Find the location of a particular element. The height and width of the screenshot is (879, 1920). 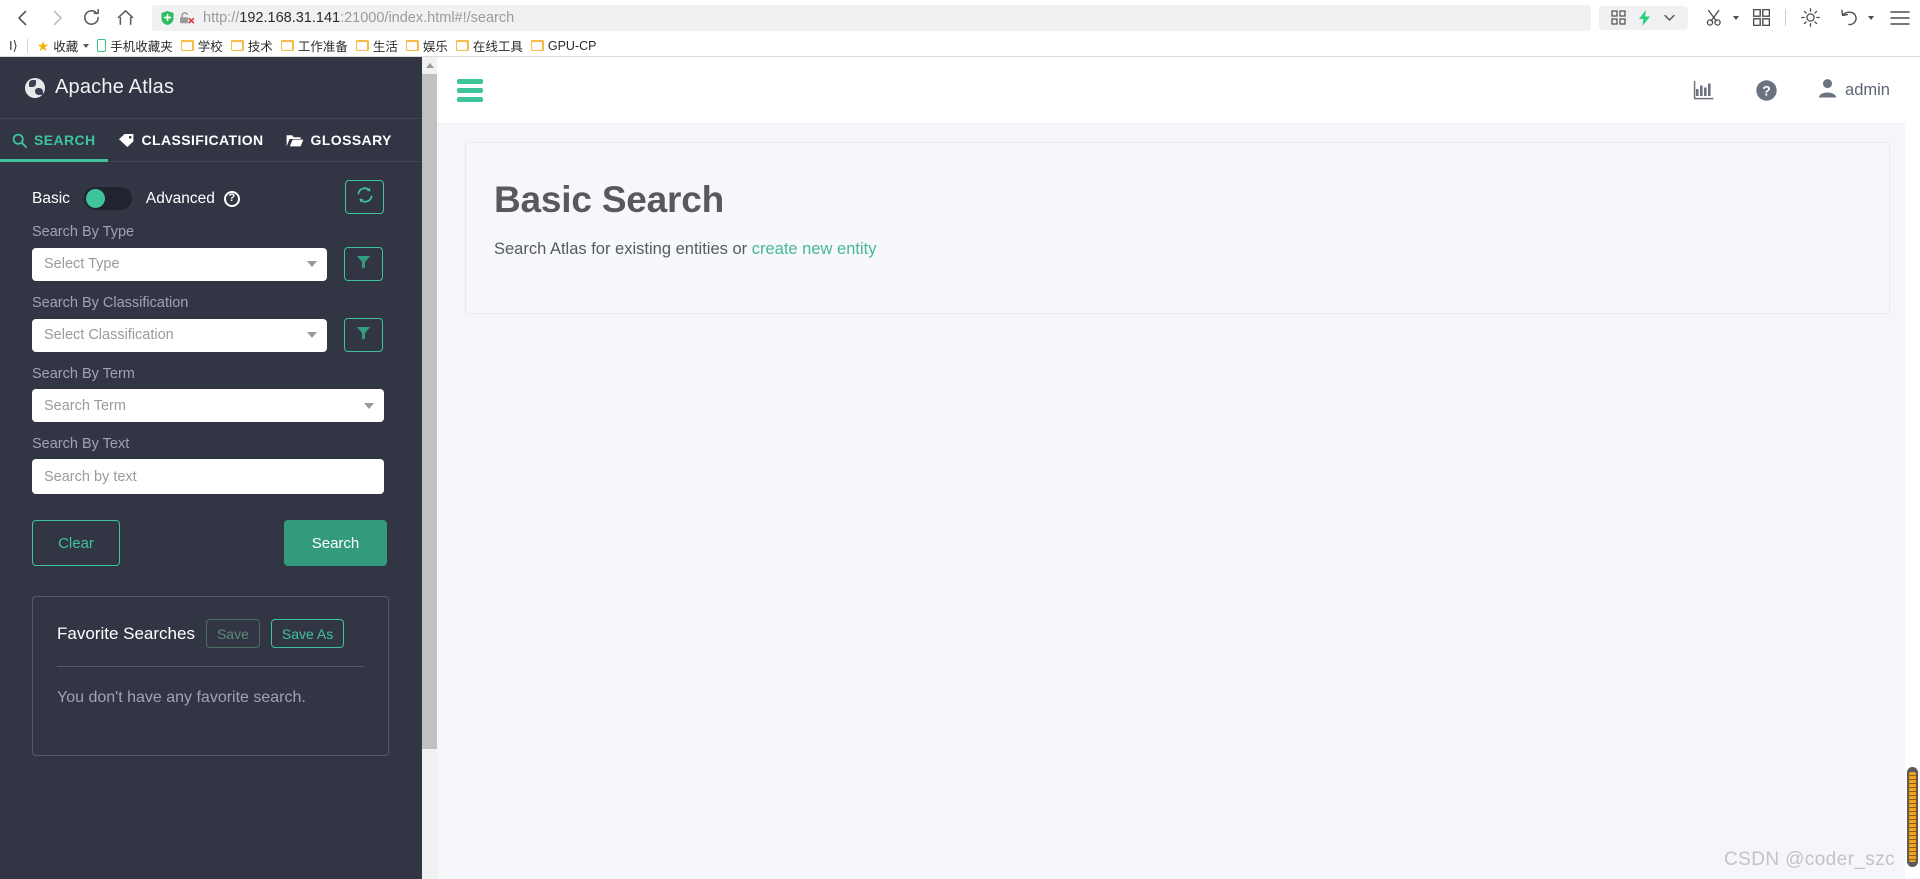

bookmark-item: 娱乐 is located at coordinates (427, 46).